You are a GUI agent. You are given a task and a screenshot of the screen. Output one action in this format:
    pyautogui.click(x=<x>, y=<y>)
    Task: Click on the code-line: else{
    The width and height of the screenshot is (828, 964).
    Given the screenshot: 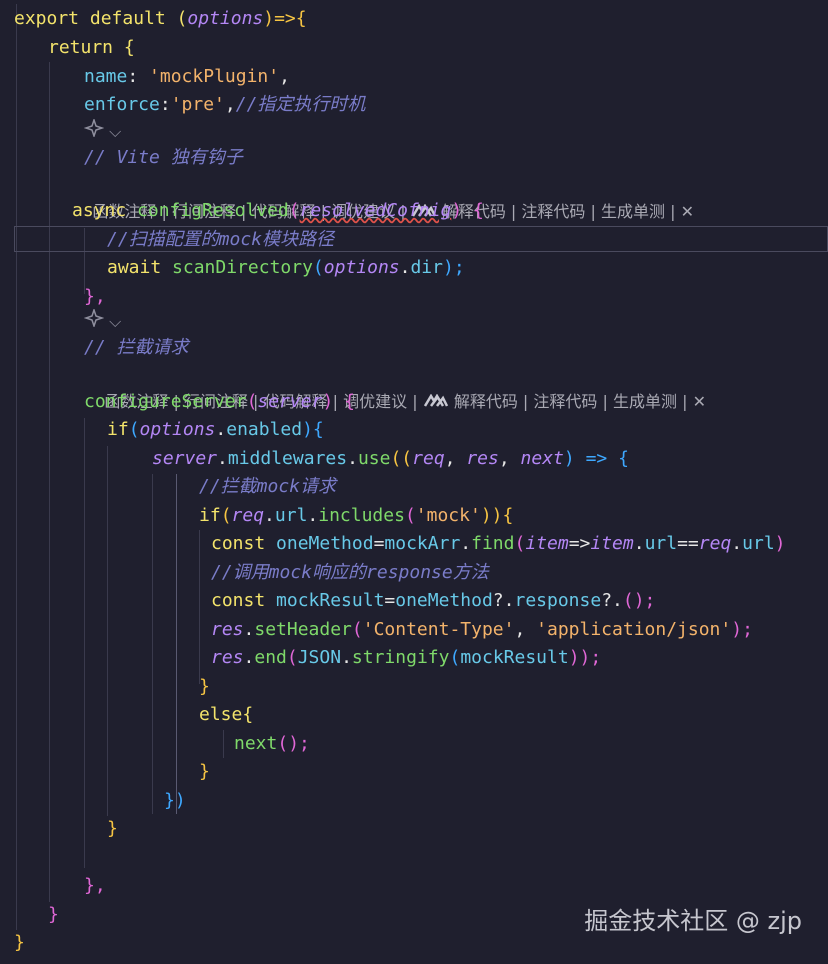 What is the action you would take?
    pyautogui.click(x=226, y=714)
    